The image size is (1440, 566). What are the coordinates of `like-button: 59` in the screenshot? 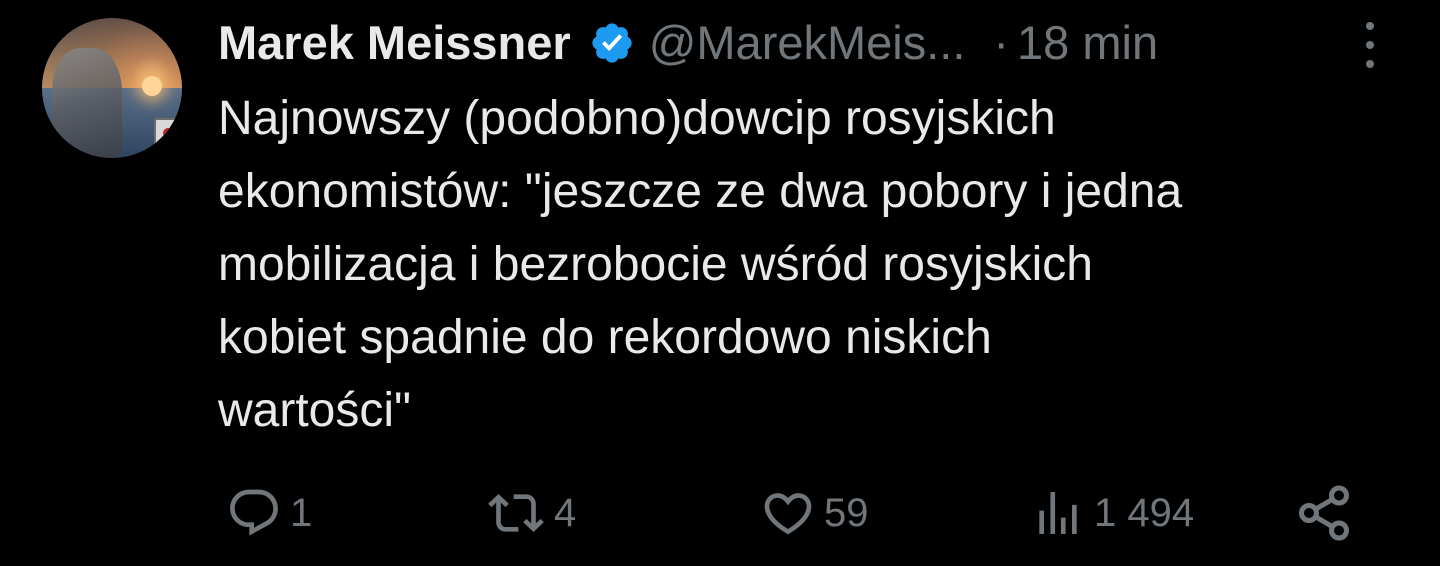 It's located at (813, 513).